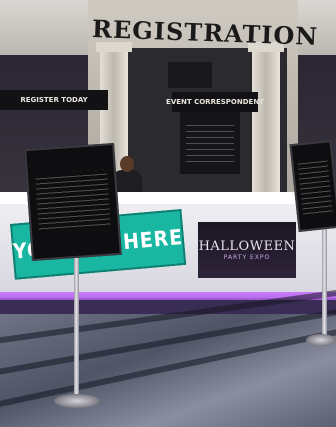 The height and width of the screenshot is (427, 336). Describe the element at coordinates (247, 257) in the screenshot. I see `halloween-subtitle: PARTY EXPO` at that location.